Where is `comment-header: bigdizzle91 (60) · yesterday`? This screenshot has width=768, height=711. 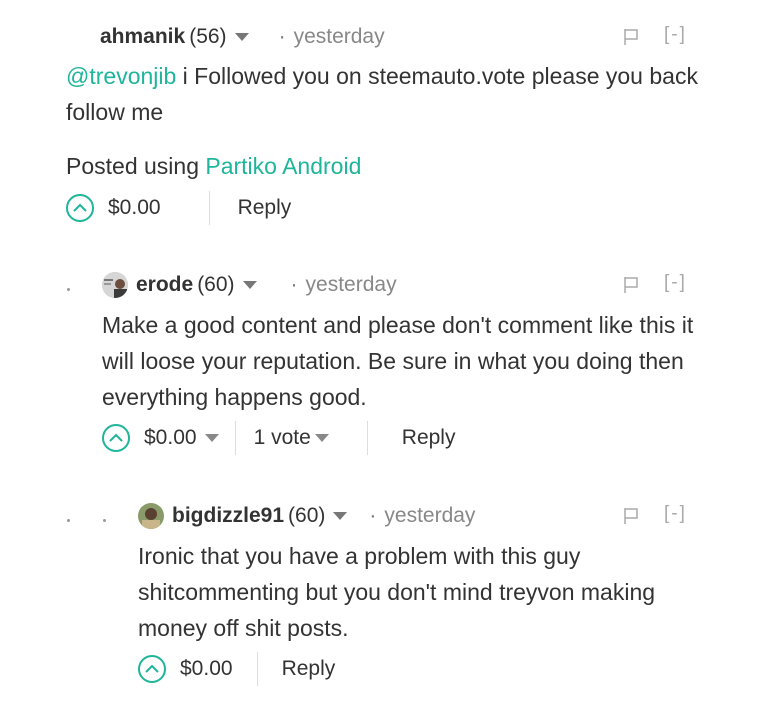 comment-header: bigdizzle91 (60) · yesterday is located at coordinates (306, 516).